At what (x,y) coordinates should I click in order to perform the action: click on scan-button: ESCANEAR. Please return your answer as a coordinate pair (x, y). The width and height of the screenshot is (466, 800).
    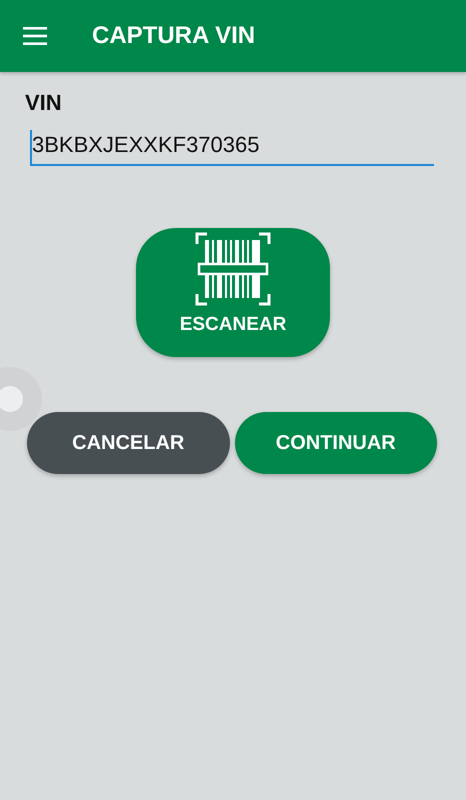
    Looking at the image, I should click on (233, 292).